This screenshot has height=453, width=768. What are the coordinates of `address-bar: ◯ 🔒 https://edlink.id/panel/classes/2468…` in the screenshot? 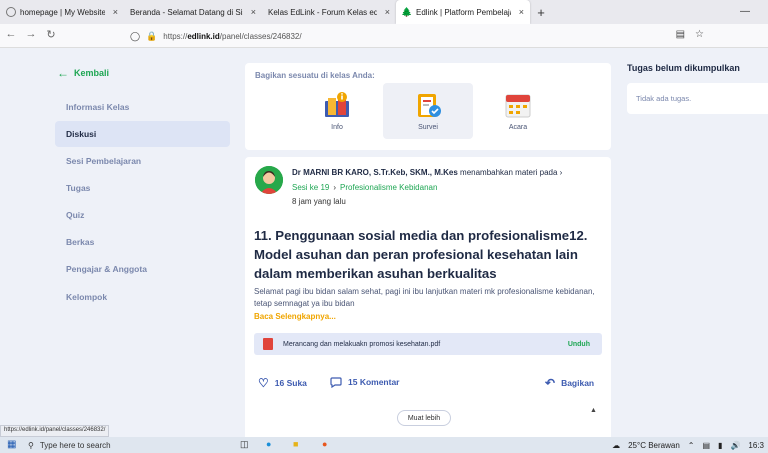 It's located at (417, 36).